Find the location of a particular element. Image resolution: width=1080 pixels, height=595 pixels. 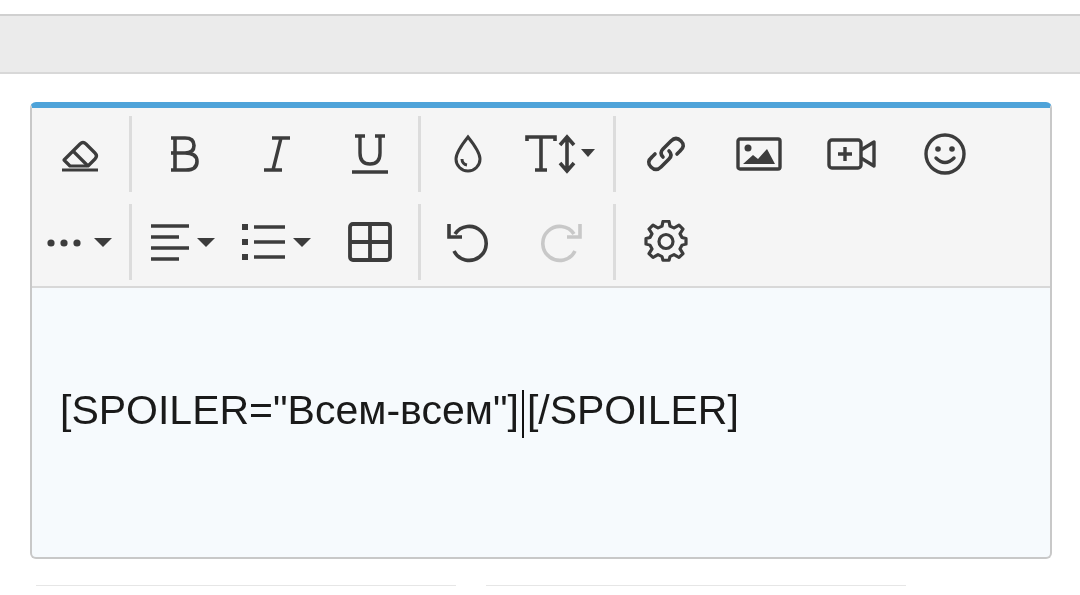

droplet-icon is located at coordinates (467, 154).